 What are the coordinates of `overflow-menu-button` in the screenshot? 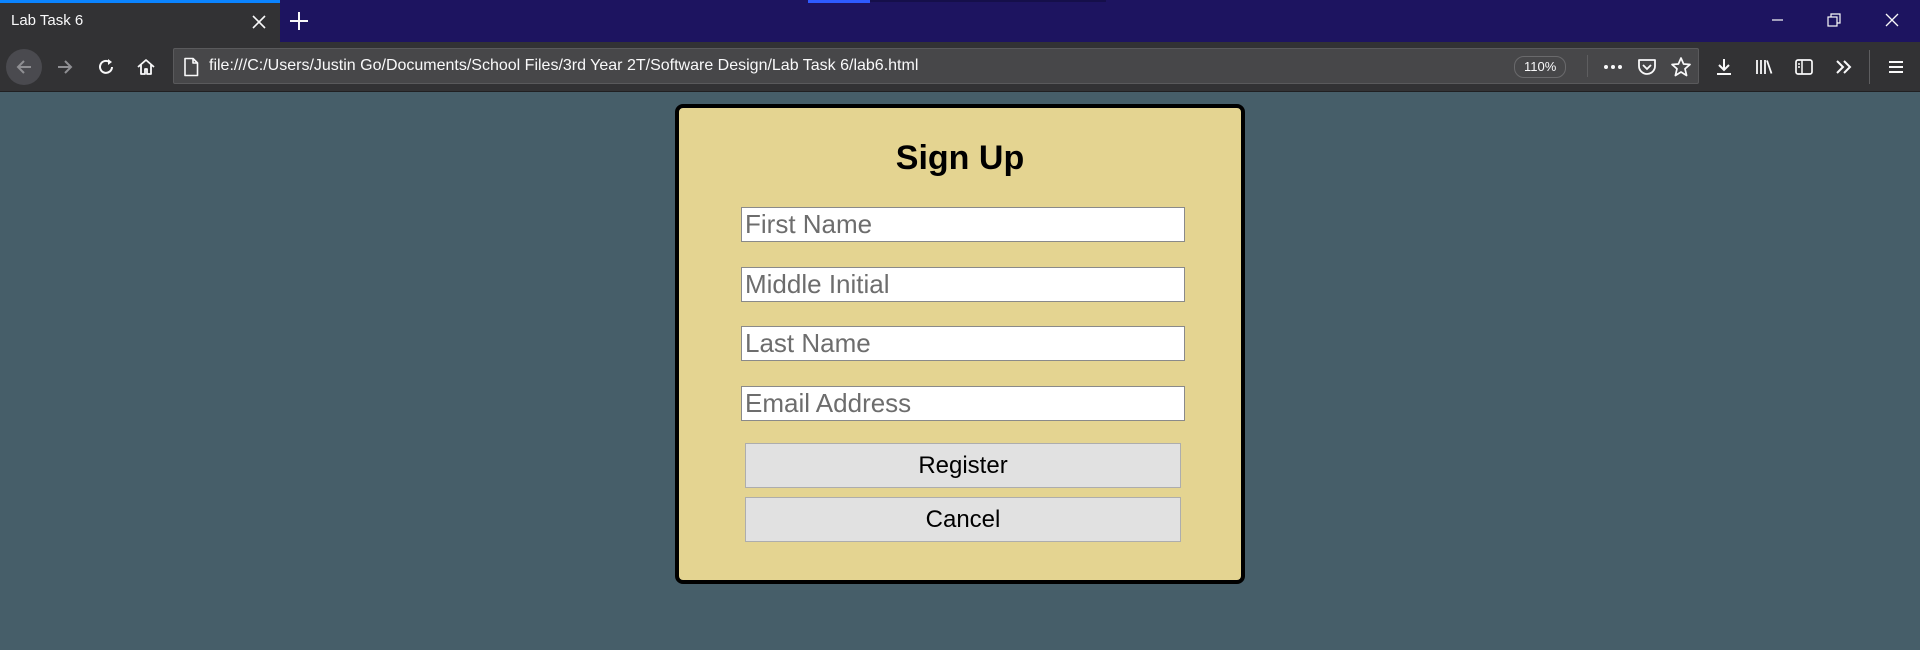 It's located at (1844, 67).